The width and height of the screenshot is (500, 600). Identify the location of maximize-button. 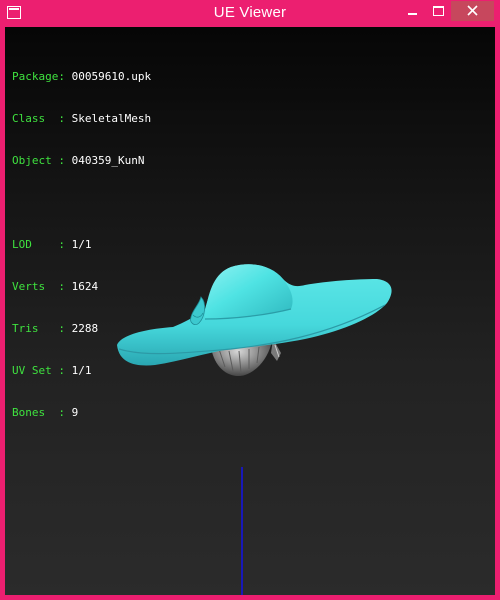
(438, 10).